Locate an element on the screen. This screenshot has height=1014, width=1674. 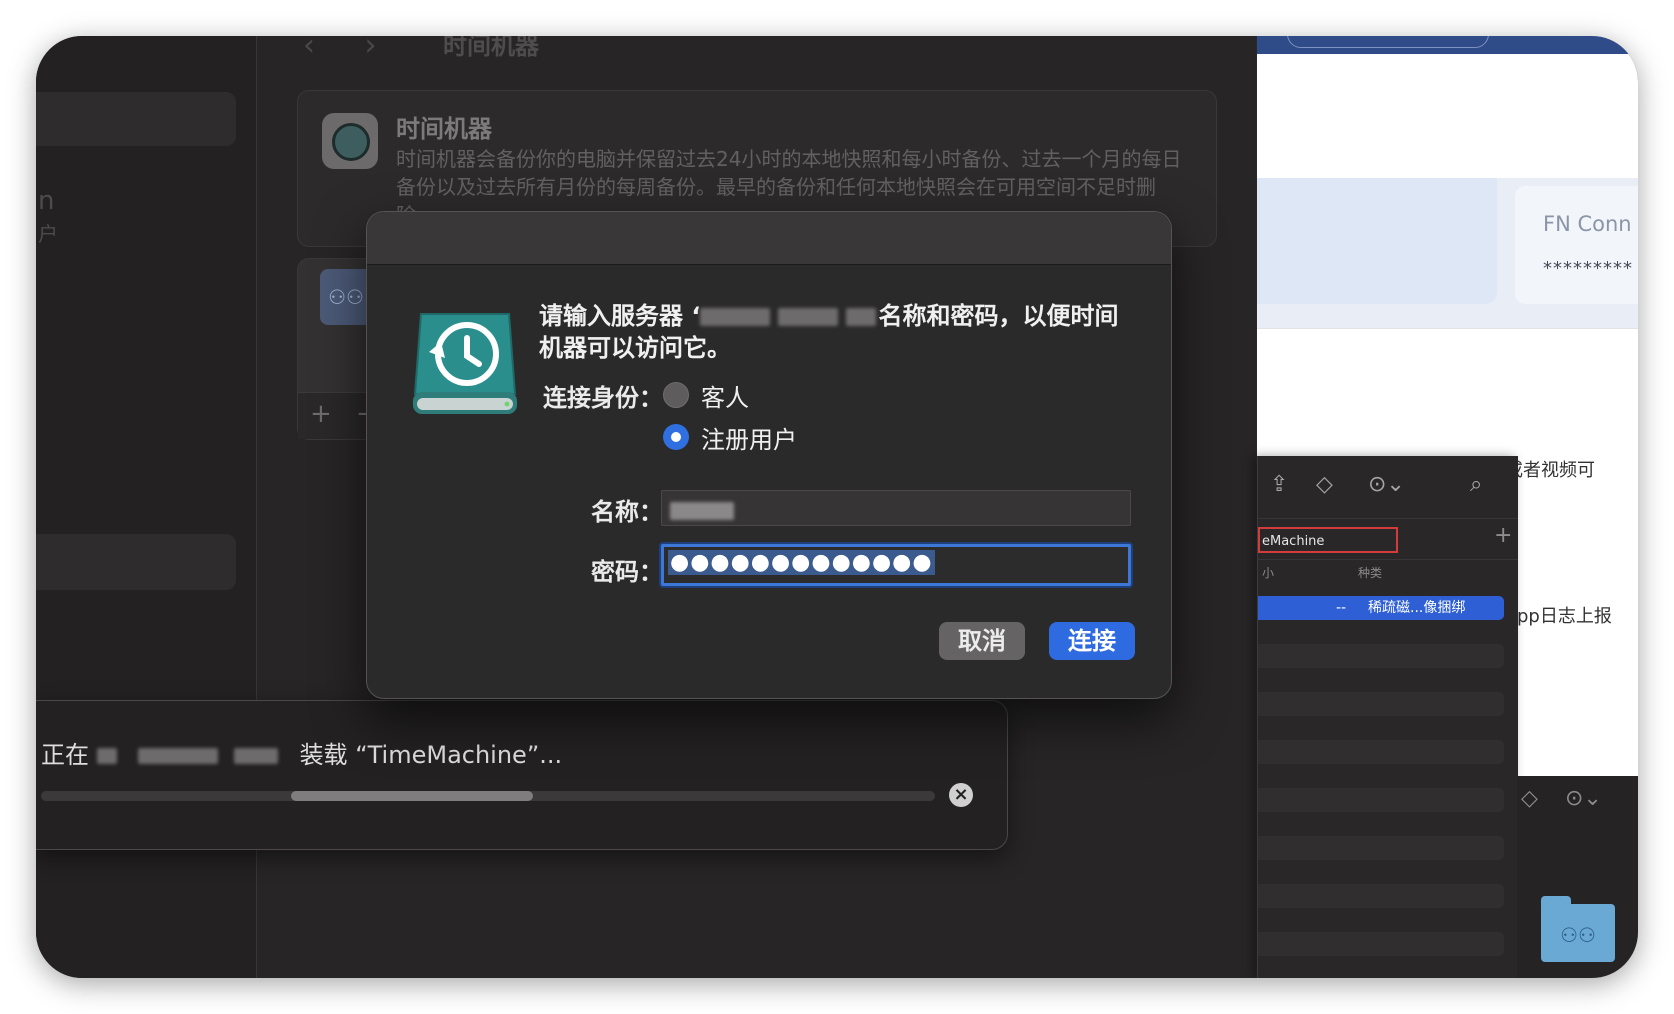
dialog-titlebar is located at coordinates (769, 238).